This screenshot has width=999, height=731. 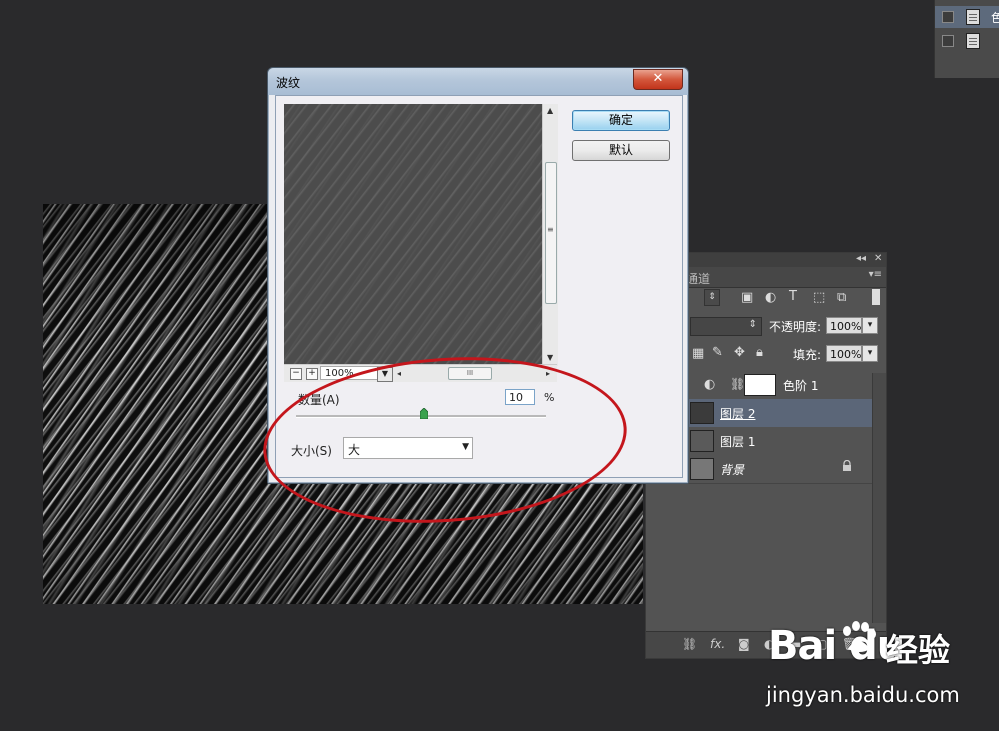 What do you see at coordinates (875, 274) in the screenshot?
I see `panel-menu-icon: ▾≡` at bounding box center [875, 274].